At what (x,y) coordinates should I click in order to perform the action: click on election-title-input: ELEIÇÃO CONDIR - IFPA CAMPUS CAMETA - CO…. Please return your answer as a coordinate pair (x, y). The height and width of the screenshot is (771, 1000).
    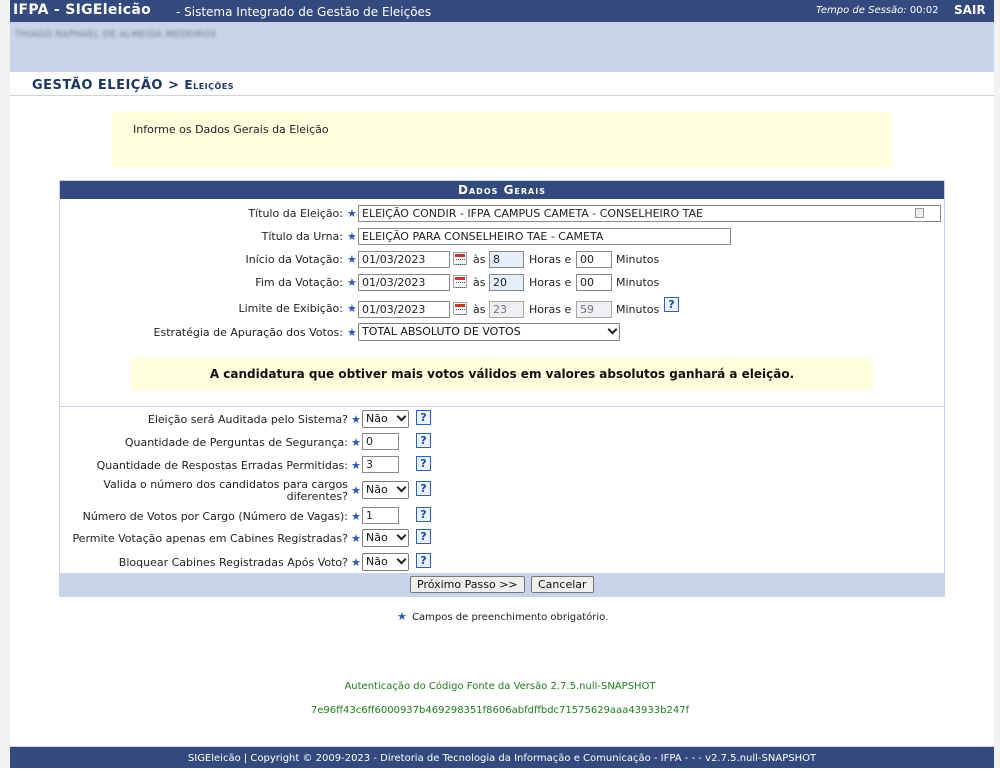
    Looking at the image, I should click on (649, 213).